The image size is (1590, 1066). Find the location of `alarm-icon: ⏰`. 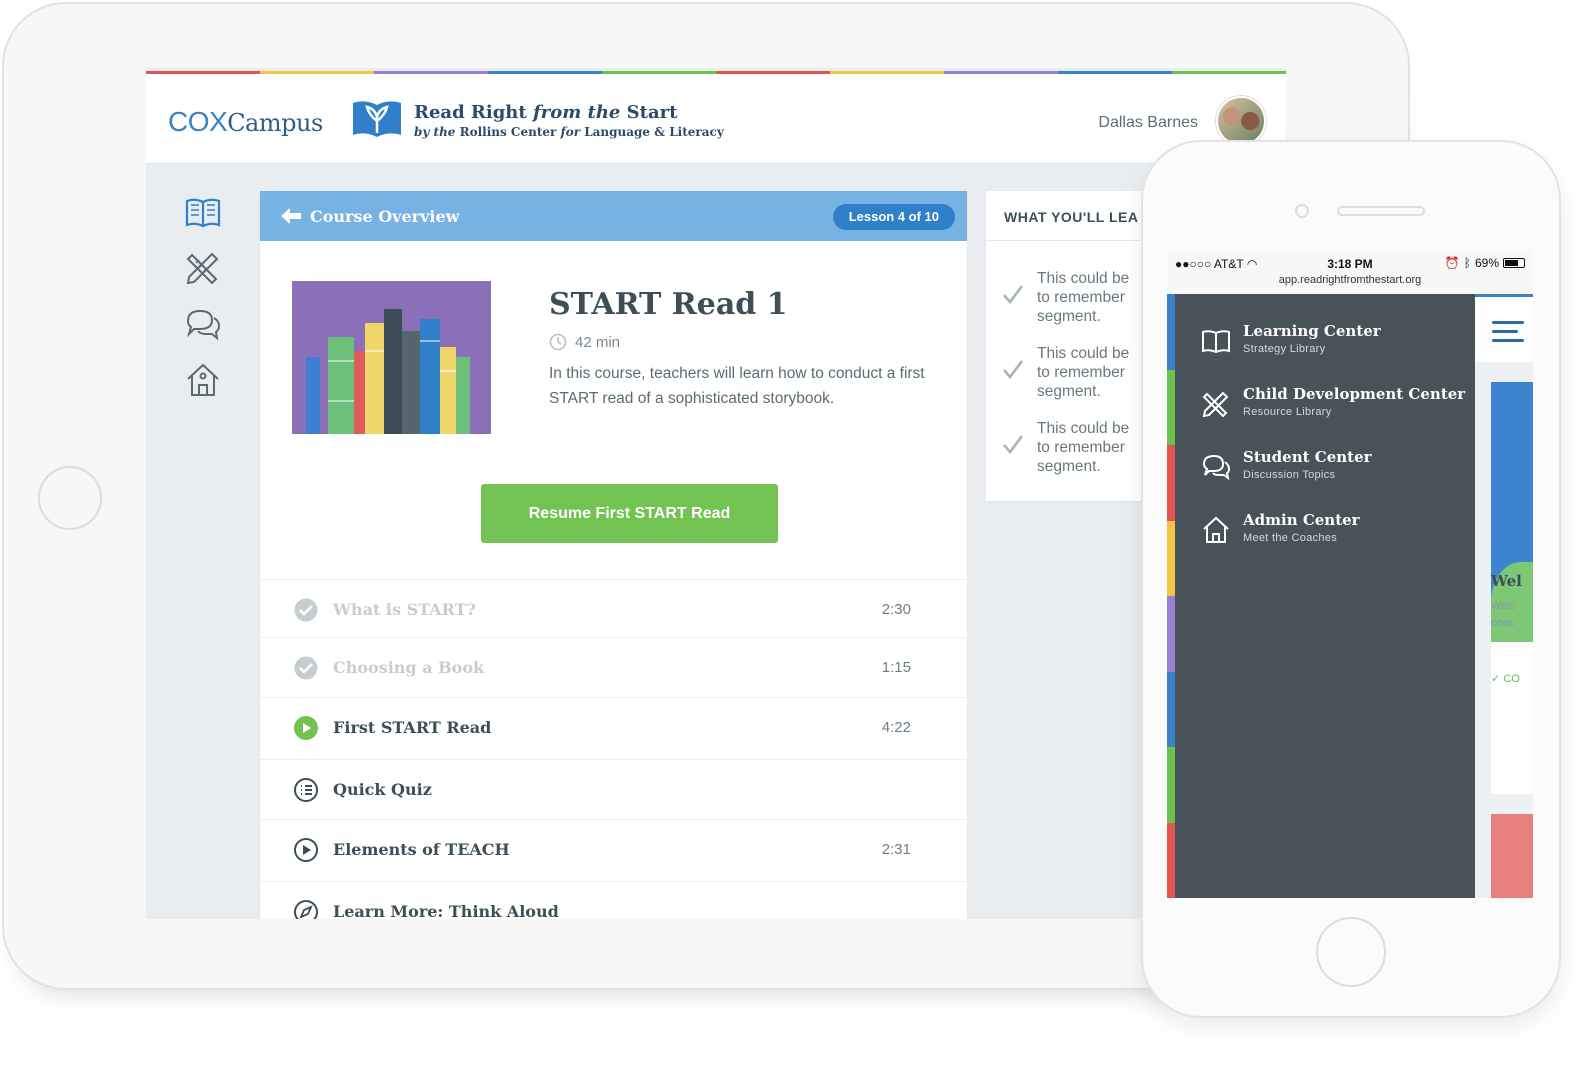

alarm-icon: ⏰ is located at coordinates (1452, 263).